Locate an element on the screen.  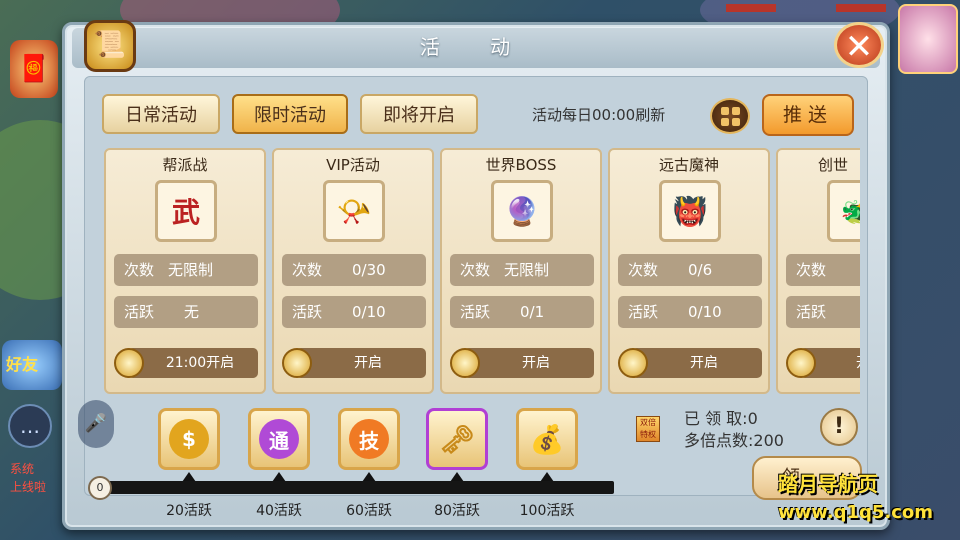
activity-card: 世界BOSS 🔮 次数 无限制 活跃 0/1 开启 is located at coordinates (521, 271).